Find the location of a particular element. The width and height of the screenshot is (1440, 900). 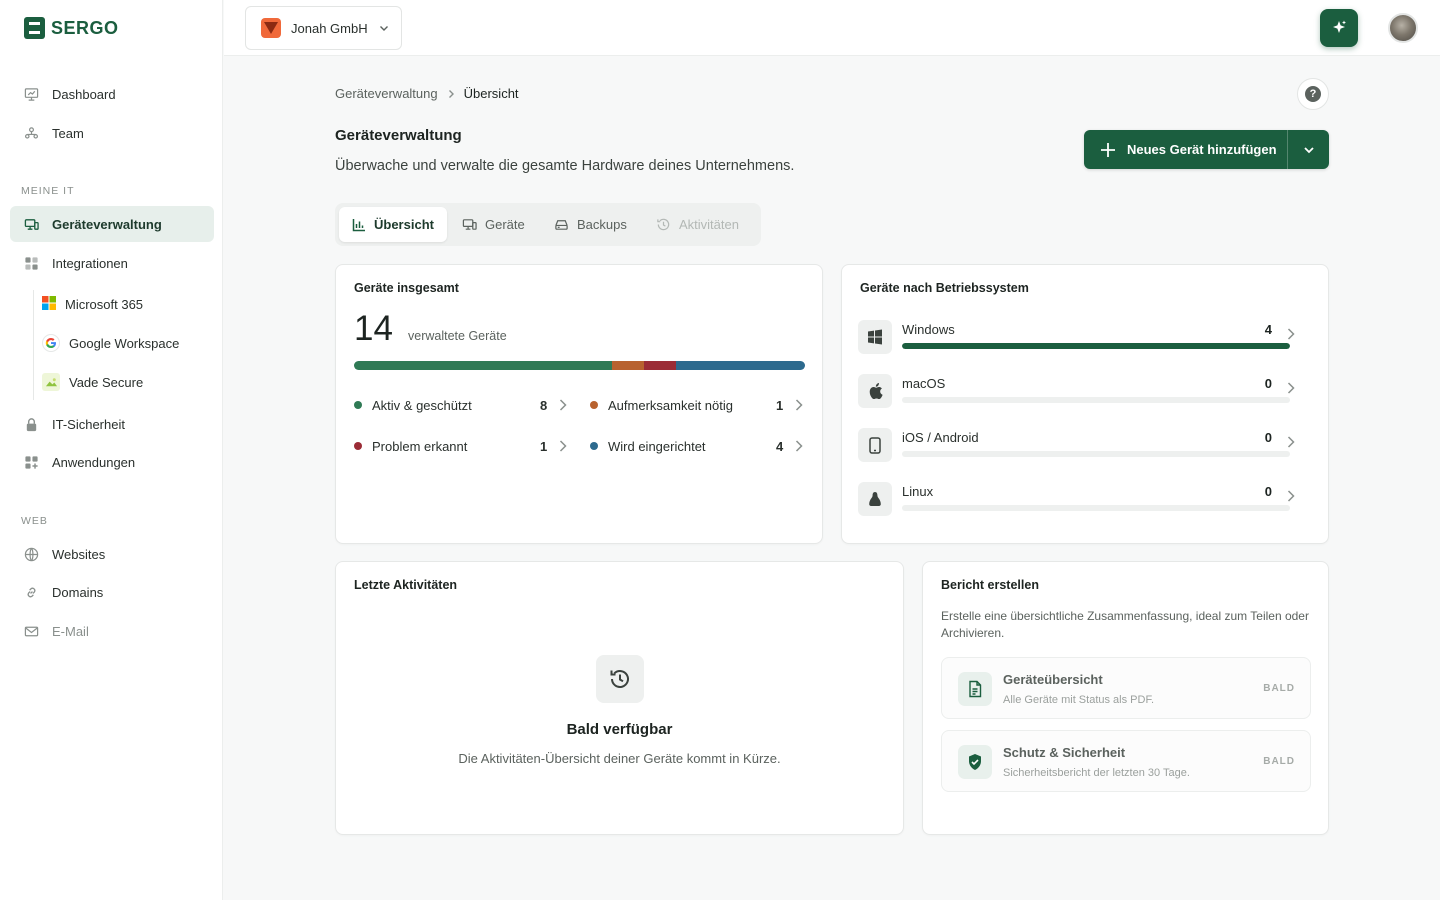

lock-icon is located at coordinates (31, 424).